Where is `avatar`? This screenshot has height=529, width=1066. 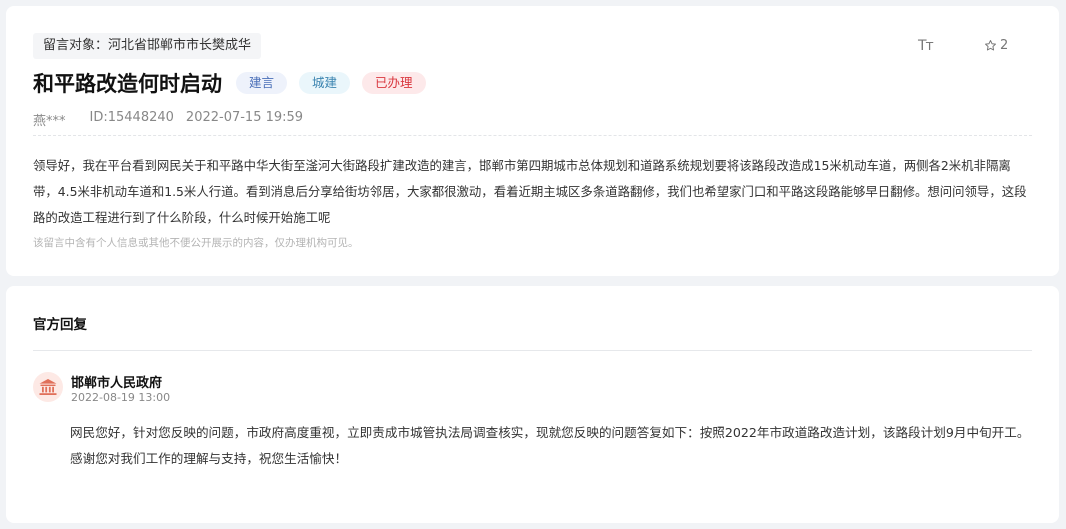
avatar is located at coordinates (48, 387).